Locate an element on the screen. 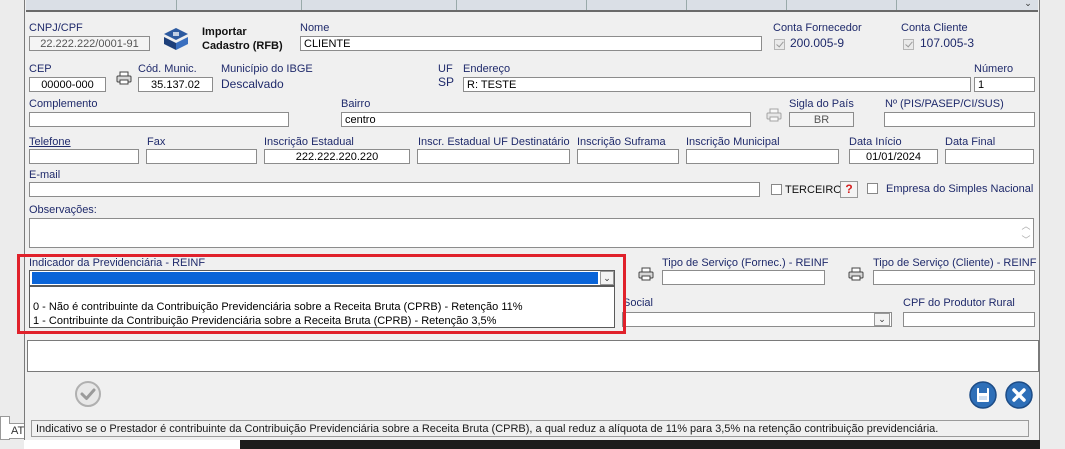 The image size is (1065, 449). suframa-label: Inscrição Suframa is located at coordinates (621, 142).